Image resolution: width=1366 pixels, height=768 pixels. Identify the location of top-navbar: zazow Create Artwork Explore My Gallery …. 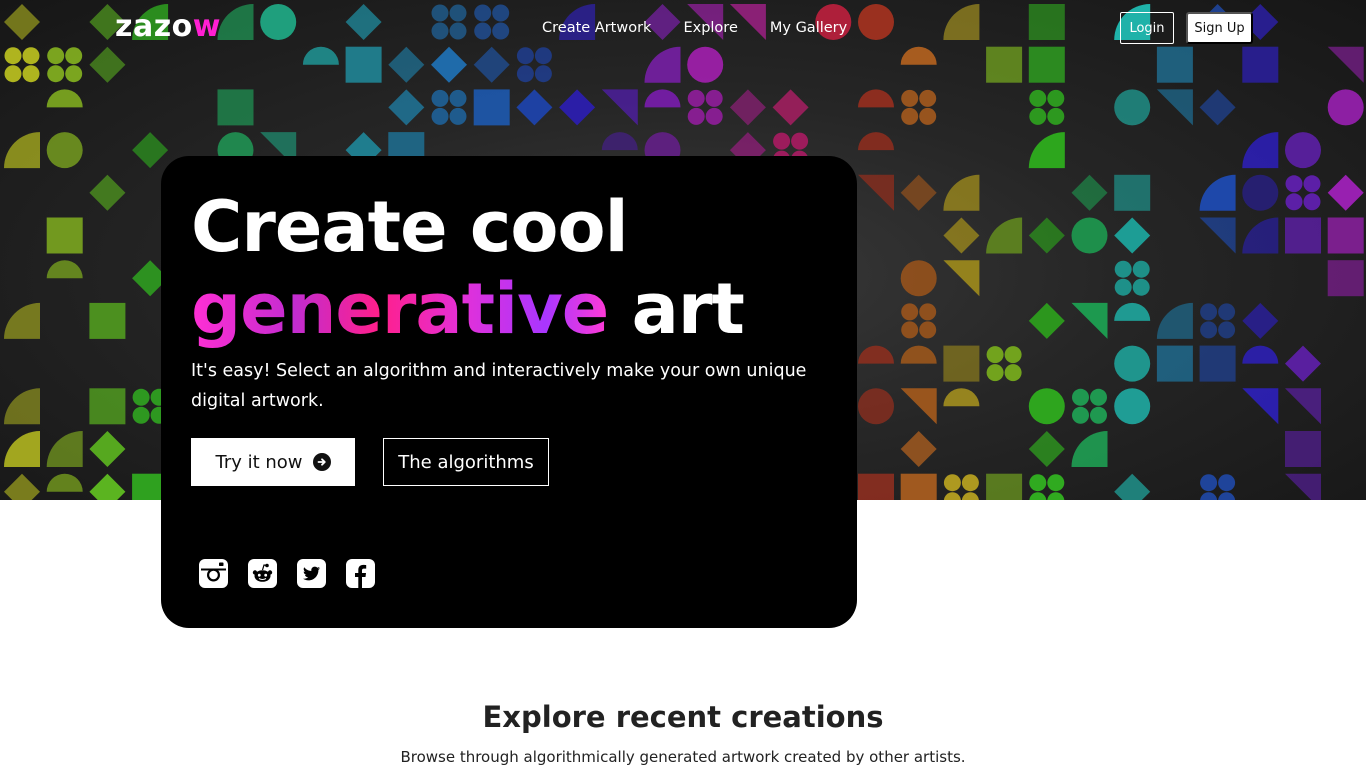
(683, 28).